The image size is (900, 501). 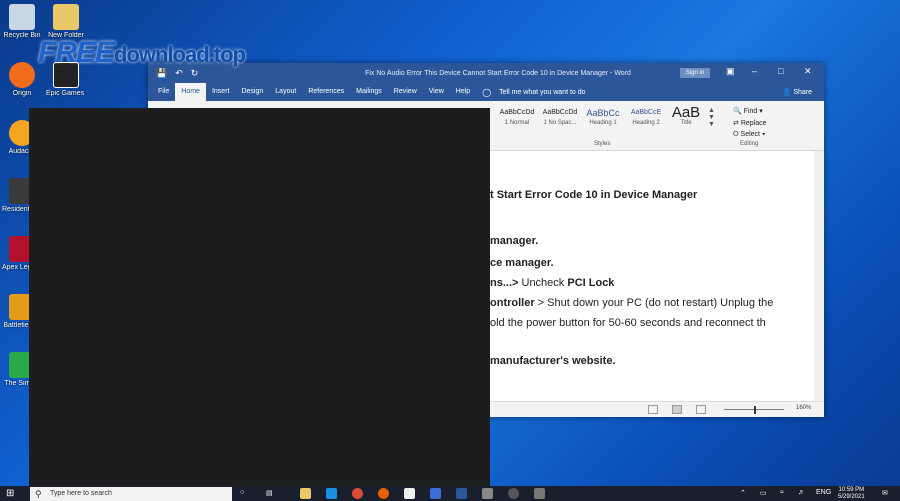 What do you see at coordinates (285, 92) in the screenshot?
I see `tab-layout: Layout` at bounding box center [285, 92].